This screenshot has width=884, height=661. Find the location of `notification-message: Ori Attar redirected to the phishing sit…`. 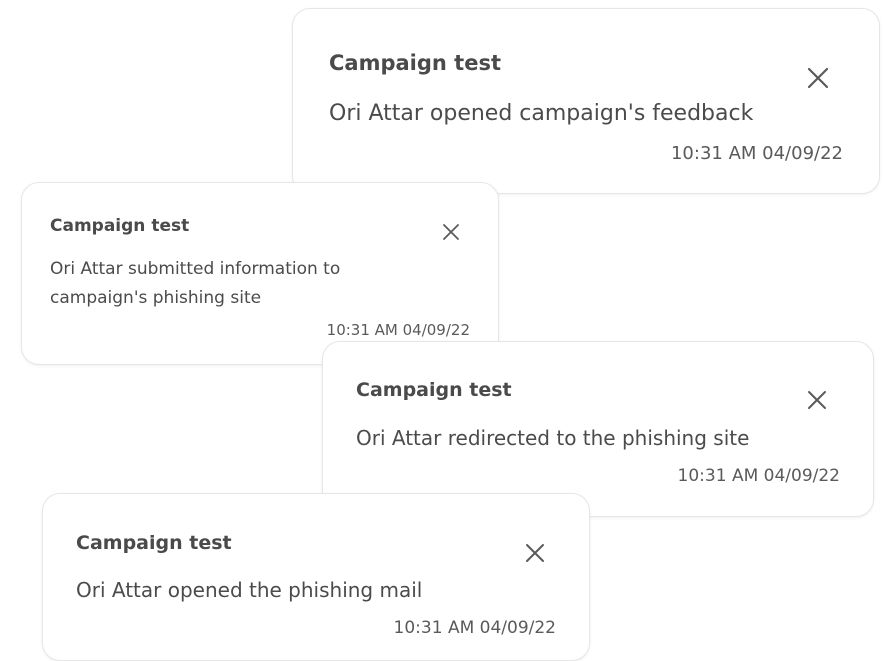

notification-message: Ori Attar redirected to the phishing sit… is located at coordinates (553, 438).